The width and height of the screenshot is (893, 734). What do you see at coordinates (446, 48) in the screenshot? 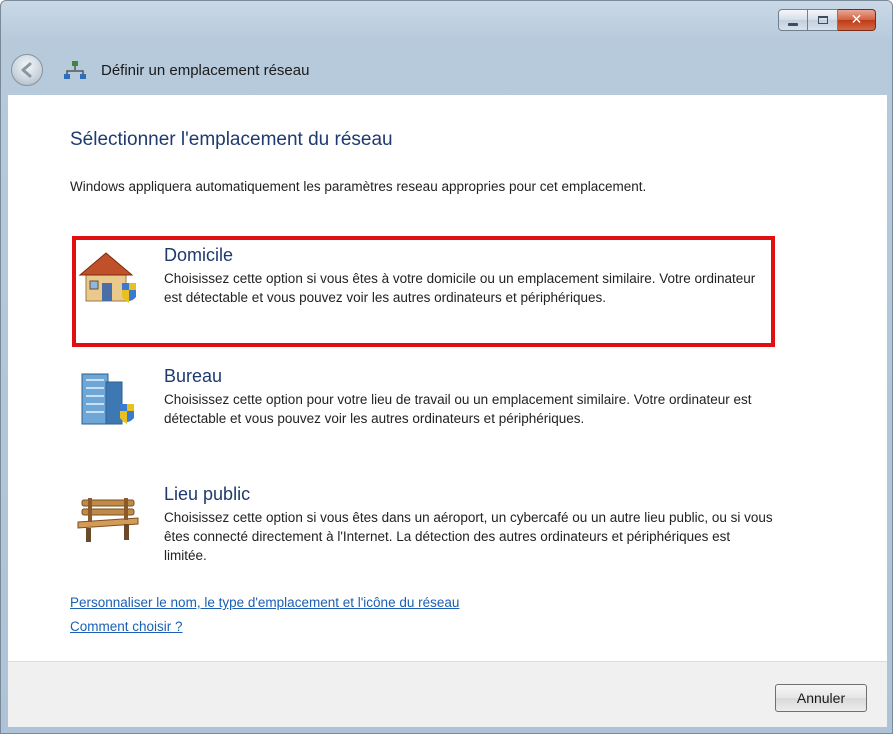
I see `title-bar: Définir un emplacement réseau ✕` at bounding box center [446, 48].